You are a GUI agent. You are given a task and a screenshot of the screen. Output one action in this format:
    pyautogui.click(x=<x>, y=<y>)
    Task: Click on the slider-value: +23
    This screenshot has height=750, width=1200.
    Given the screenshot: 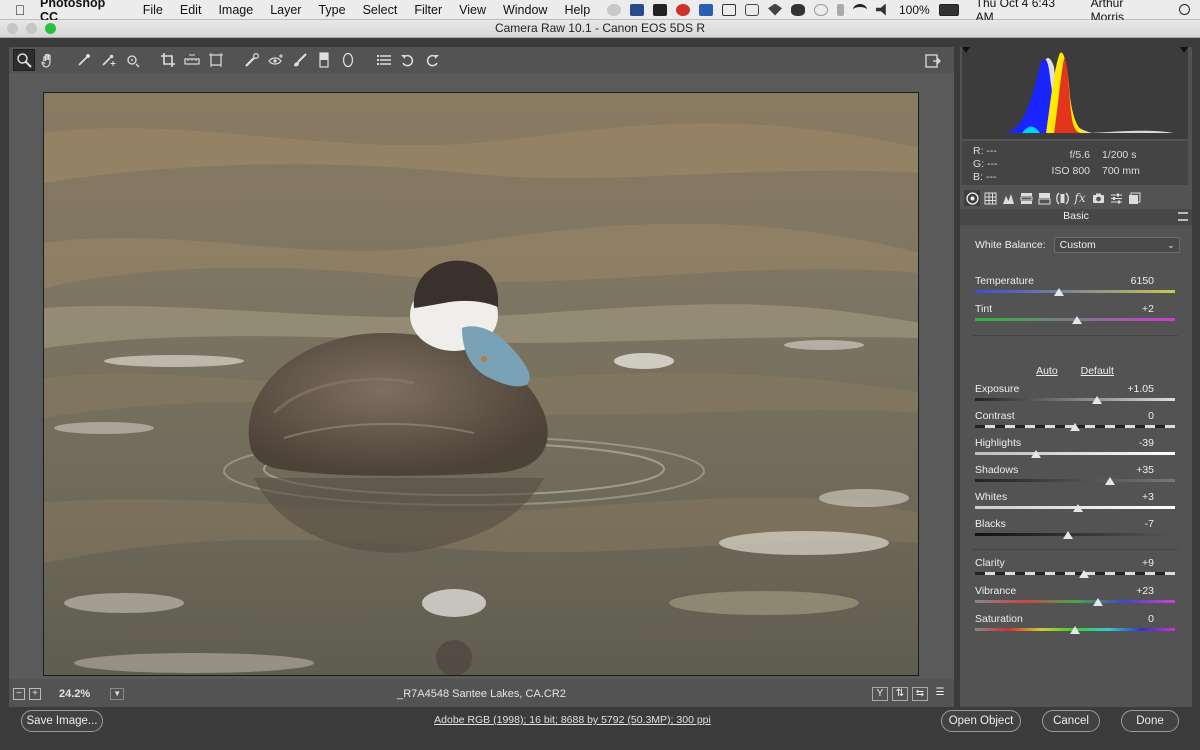 What is the action you would take?
    pyautogui.click(x=1134, y=591)
    